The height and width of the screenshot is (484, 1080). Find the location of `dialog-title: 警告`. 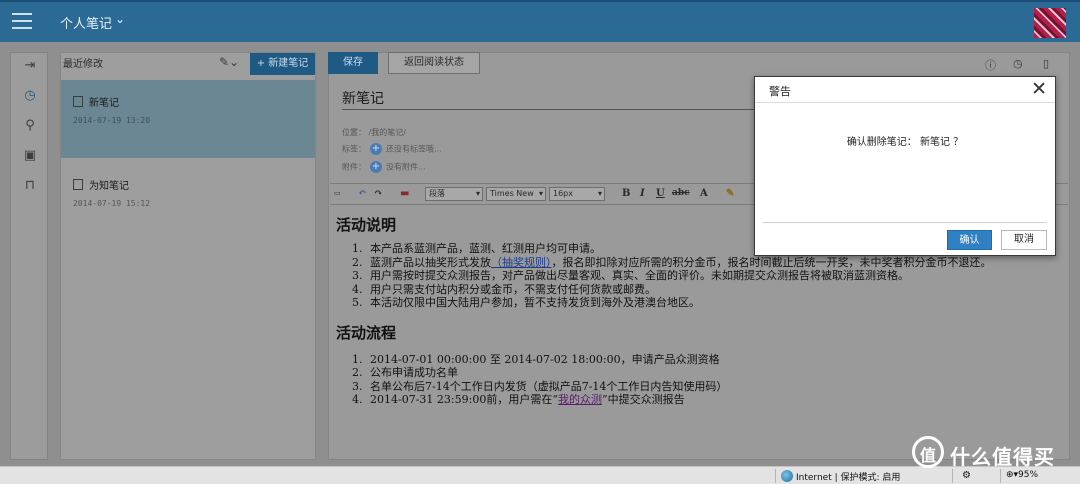

dialog-title: 警告 is located at coordinates (780, 91).